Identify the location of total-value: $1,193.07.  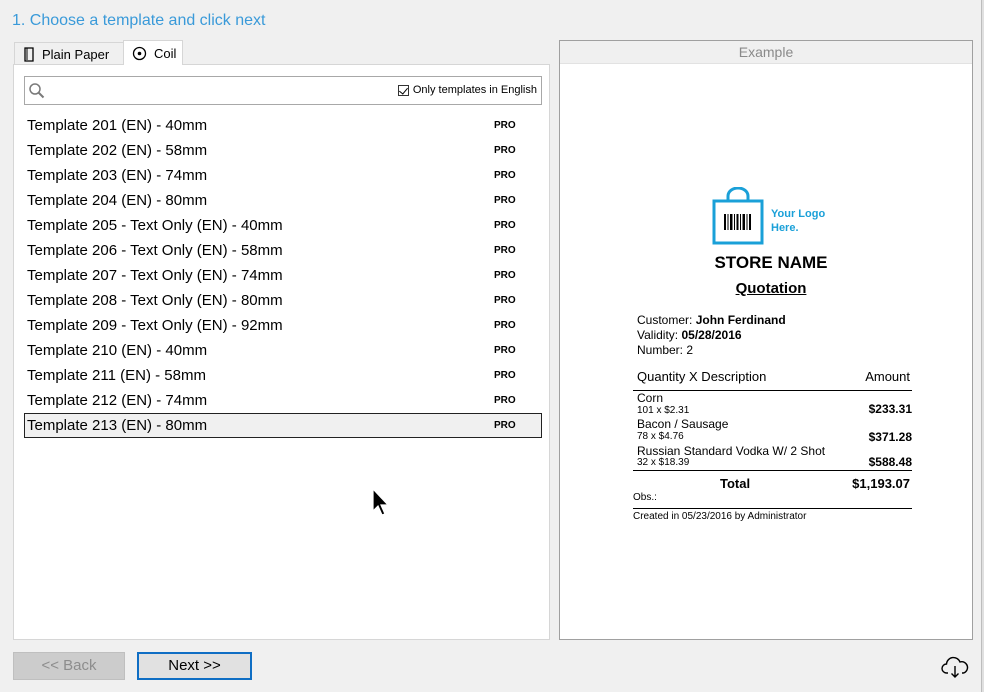
(881, 483).